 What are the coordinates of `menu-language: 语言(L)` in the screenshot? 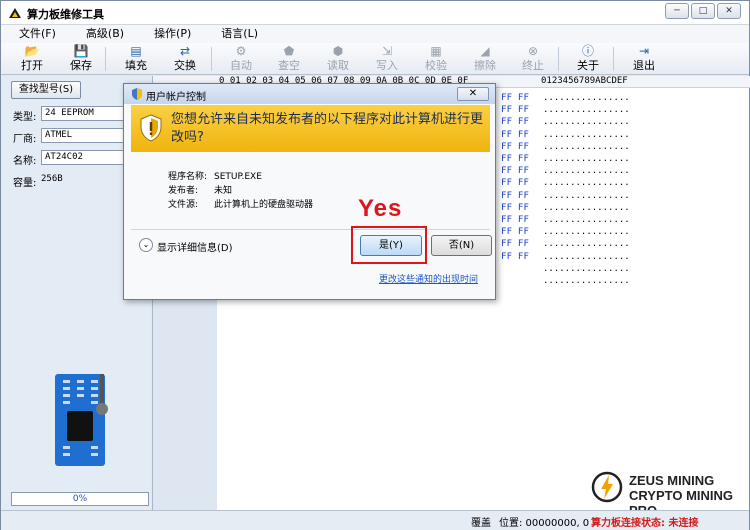 It's located at (239, 34).